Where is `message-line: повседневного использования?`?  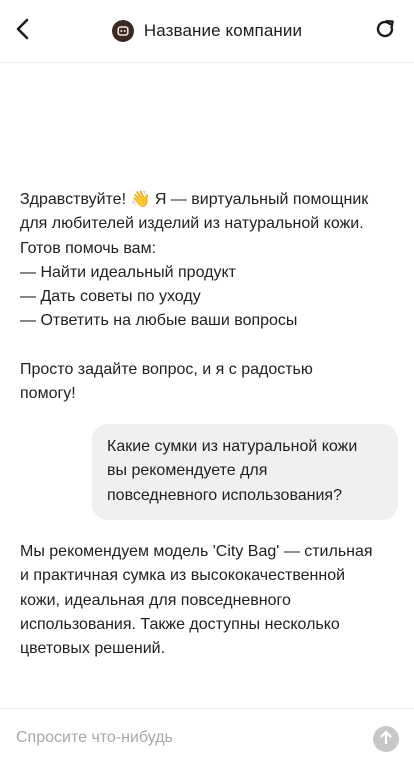 message-line: повседневного использования? is located at coordinates (224, 495).